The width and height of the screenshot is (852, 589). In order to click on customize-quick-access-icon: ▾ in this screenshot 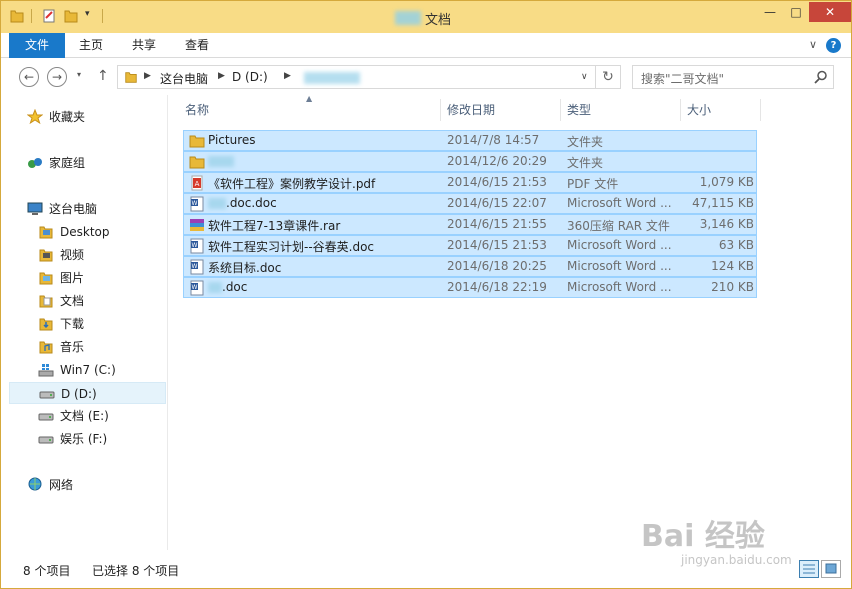, I will do `click(87, 14)`.